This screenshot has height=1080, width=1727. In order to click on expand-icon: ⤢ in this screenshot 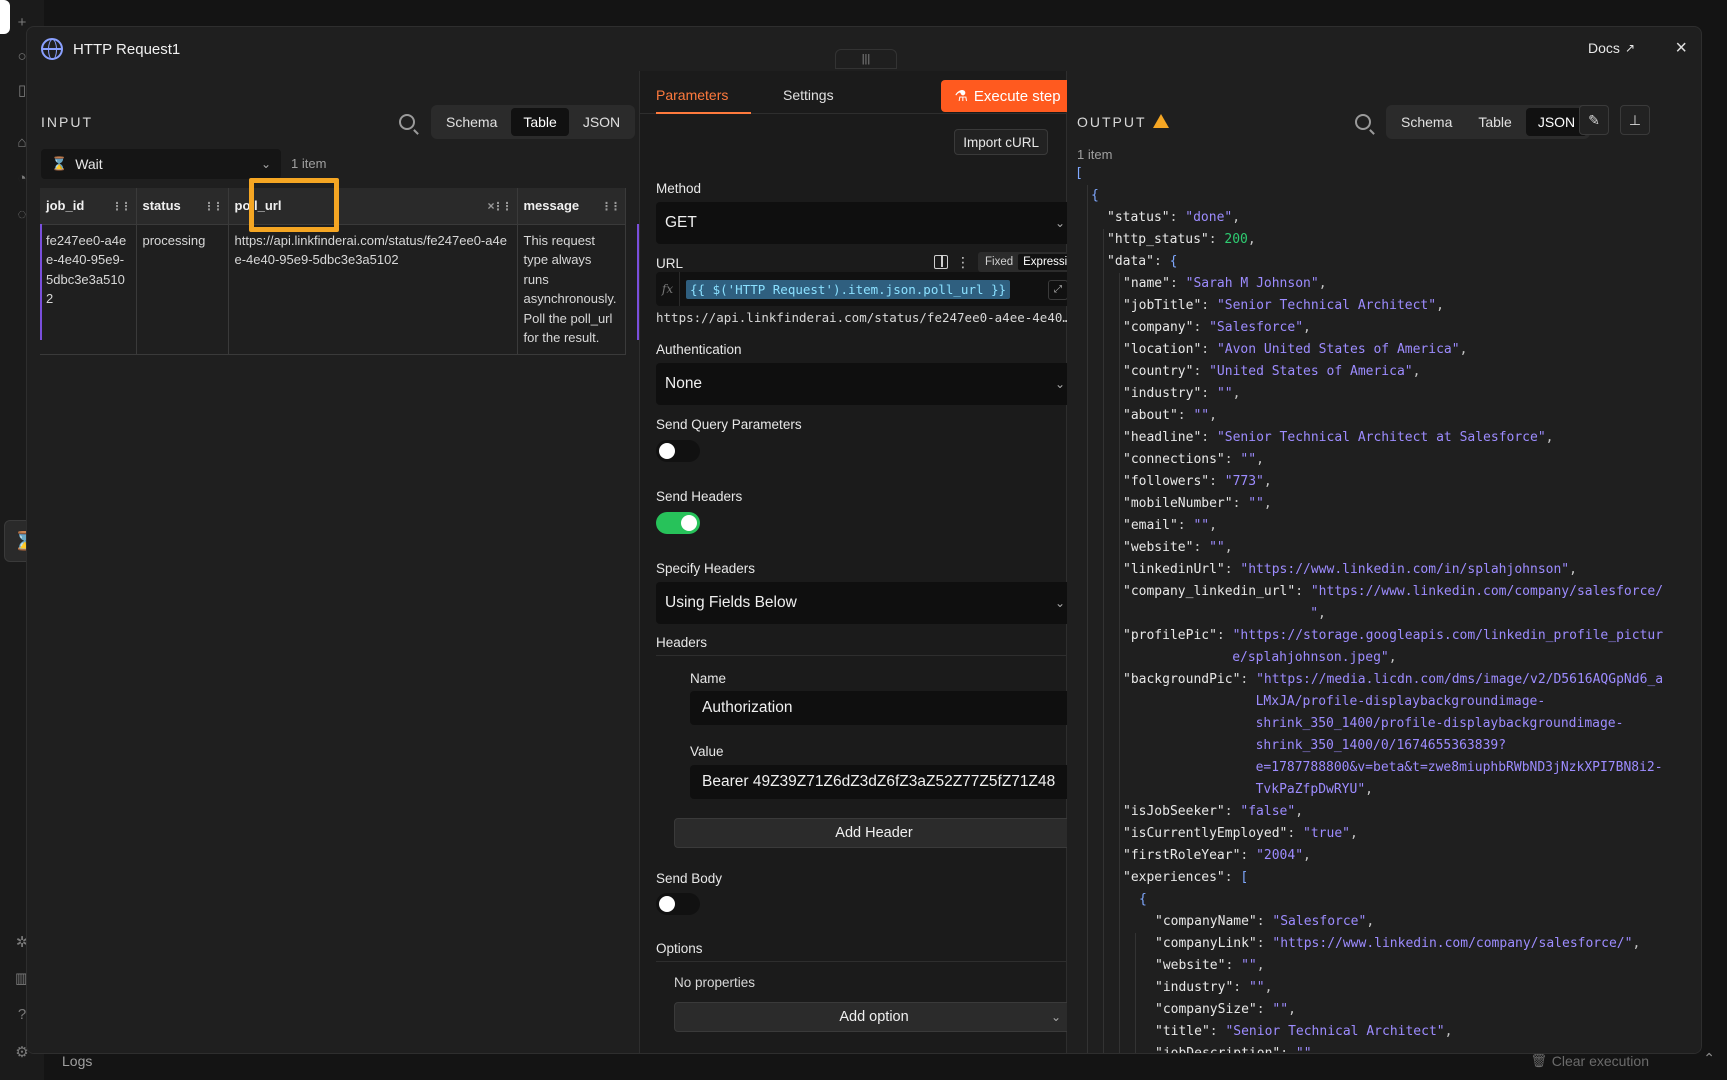, I will do `click(1058, 290)`.